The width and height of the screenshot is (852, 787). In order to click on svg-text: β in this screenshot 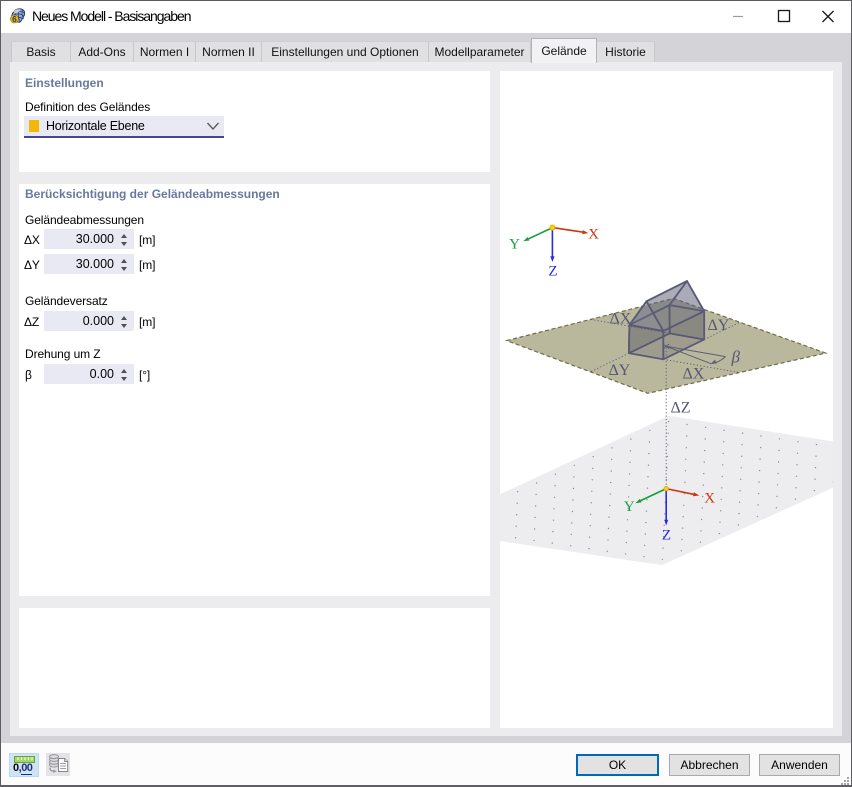, I will do `click(736, 357)`.